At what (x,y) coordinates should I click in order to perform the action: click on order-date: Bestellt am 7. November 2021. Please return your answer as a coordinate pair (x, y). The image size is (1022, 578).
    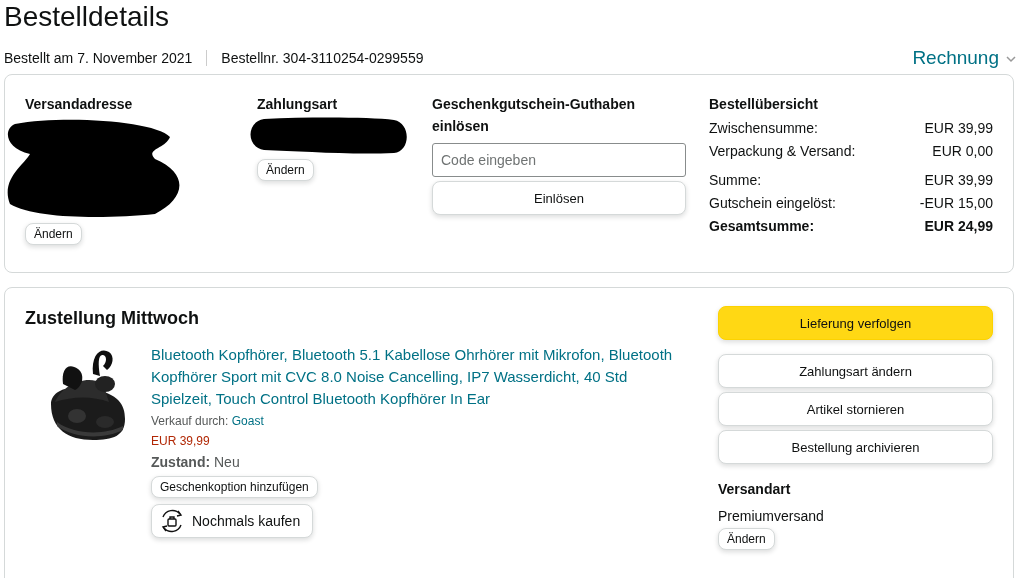
    Looking at the image, I should click on (98, 58).